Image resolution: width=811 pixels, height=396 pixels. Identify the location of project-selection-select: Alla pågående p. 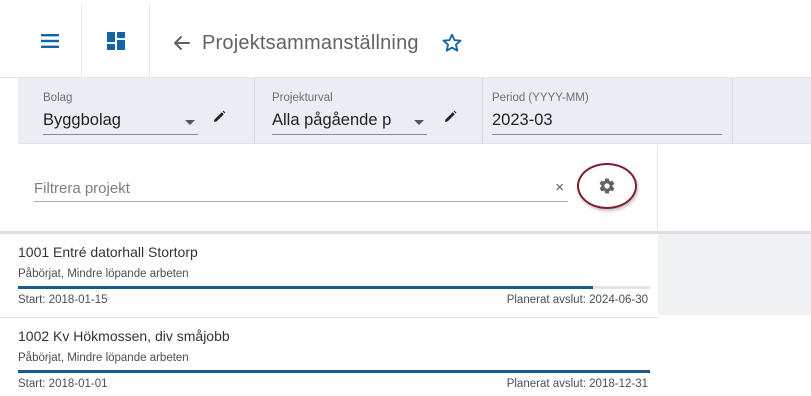
(339, 120).